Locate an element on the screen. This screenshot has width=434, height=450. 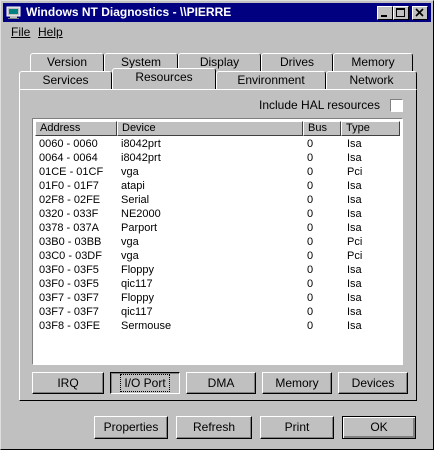
memory-button: Memory is located at coordinates (297, 383).